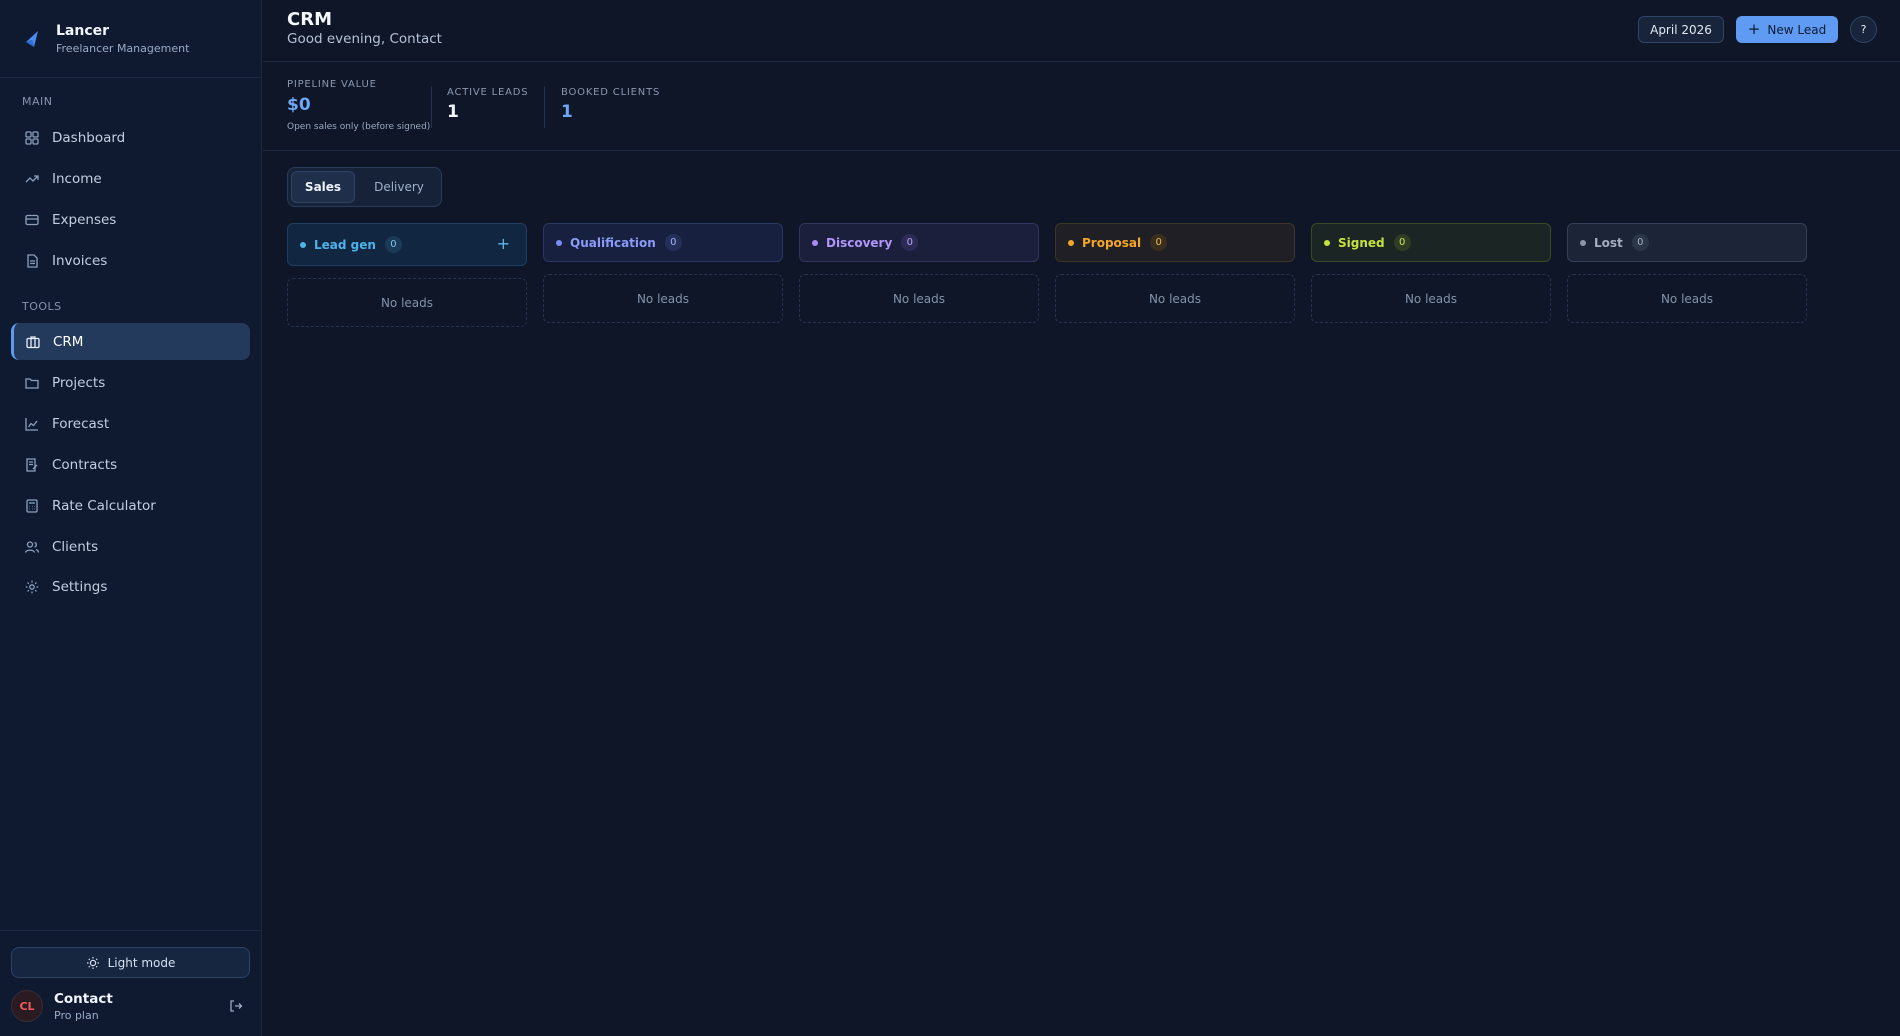 The height and width of the screenshot is (1036, 1900). What do you see at coordinates (919, 298) in the screenshot?
I see `column-empty-discovery: No leads` at bounding box center [919, 298].